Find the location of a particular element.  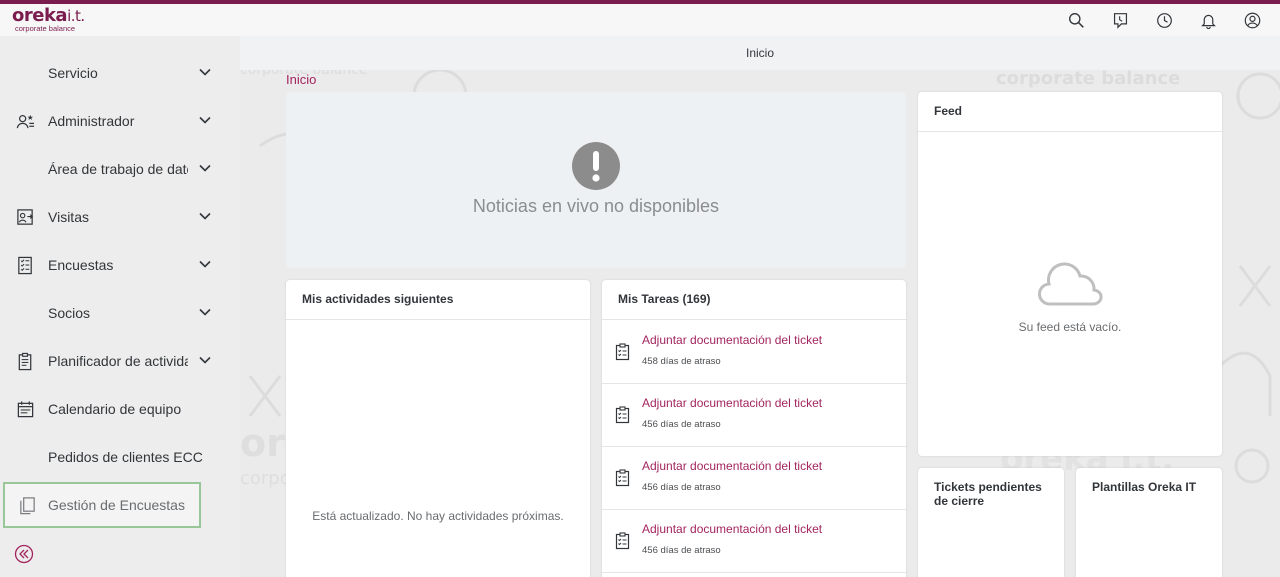

planner-icon is located at coordinates (25, 361).